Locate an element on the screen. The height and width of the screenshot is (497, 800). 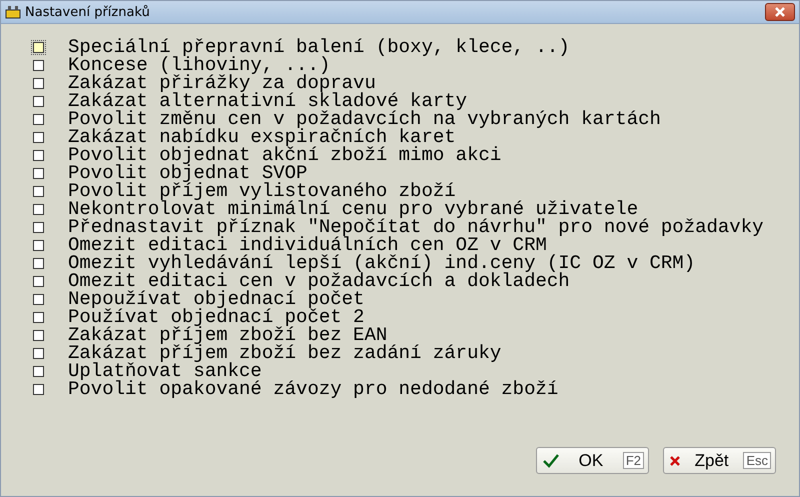
option-label: Povolit příjem vylistovaného zboží is located at coordinates (262, 191).